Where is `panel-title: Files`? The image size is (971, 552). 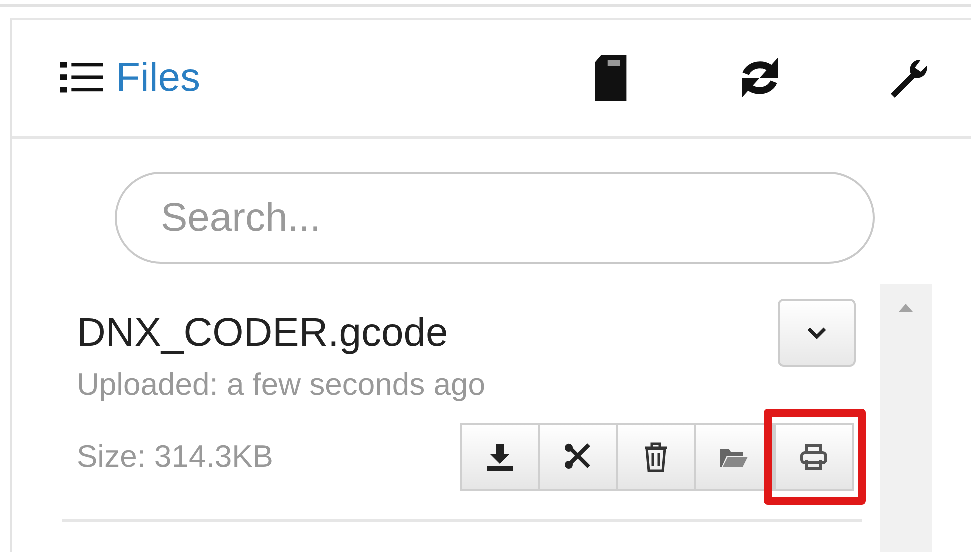
panel-title: Files is located at coordinates (158, 78).